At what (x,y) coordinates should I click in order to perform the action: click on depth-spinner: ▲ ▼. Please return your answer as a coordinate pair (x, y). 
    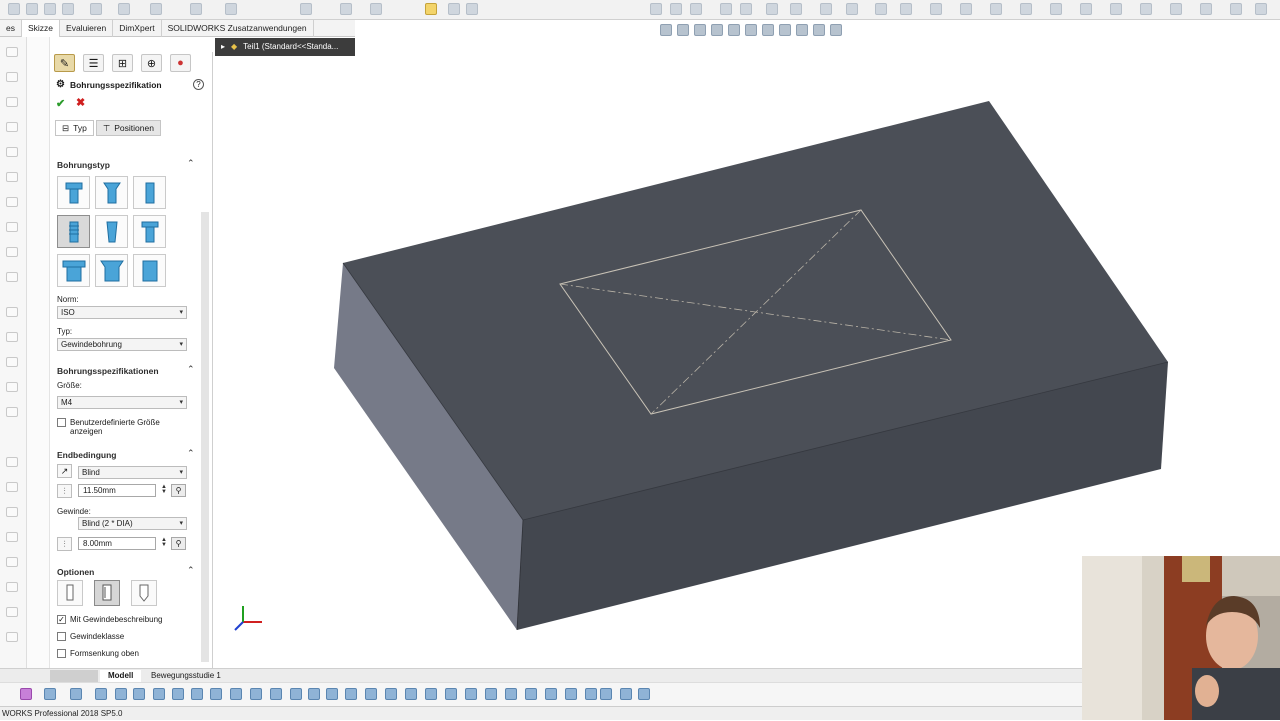
    Looking at the image, I should click on (164, 489).